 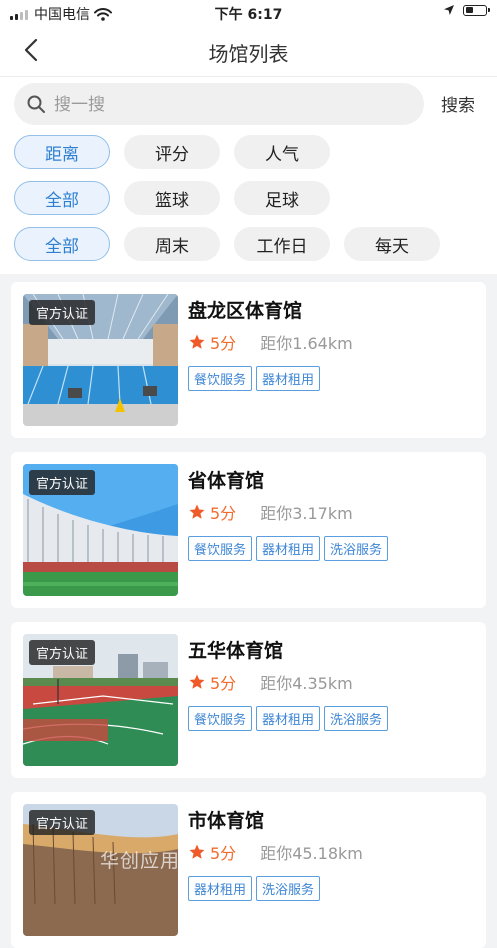 I want to click on venue-distance: 距你45.18km, so click(x=311, y=853).